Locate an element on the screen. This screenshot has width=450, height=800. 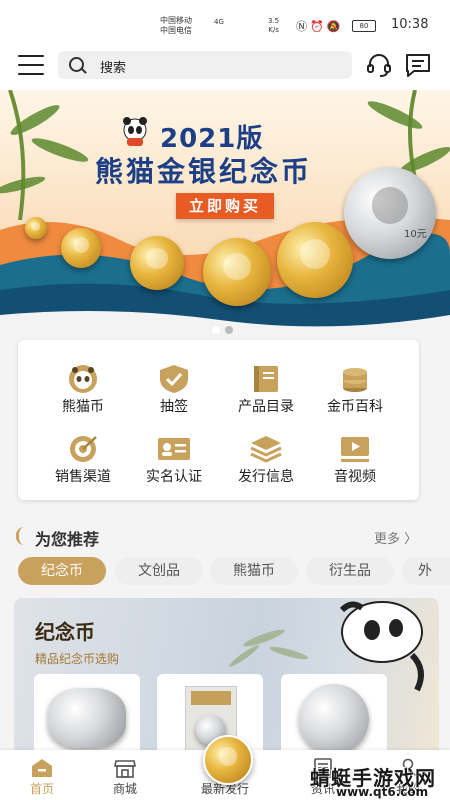
search-placeholder: 搜索 is located at coordinates (113, 68).